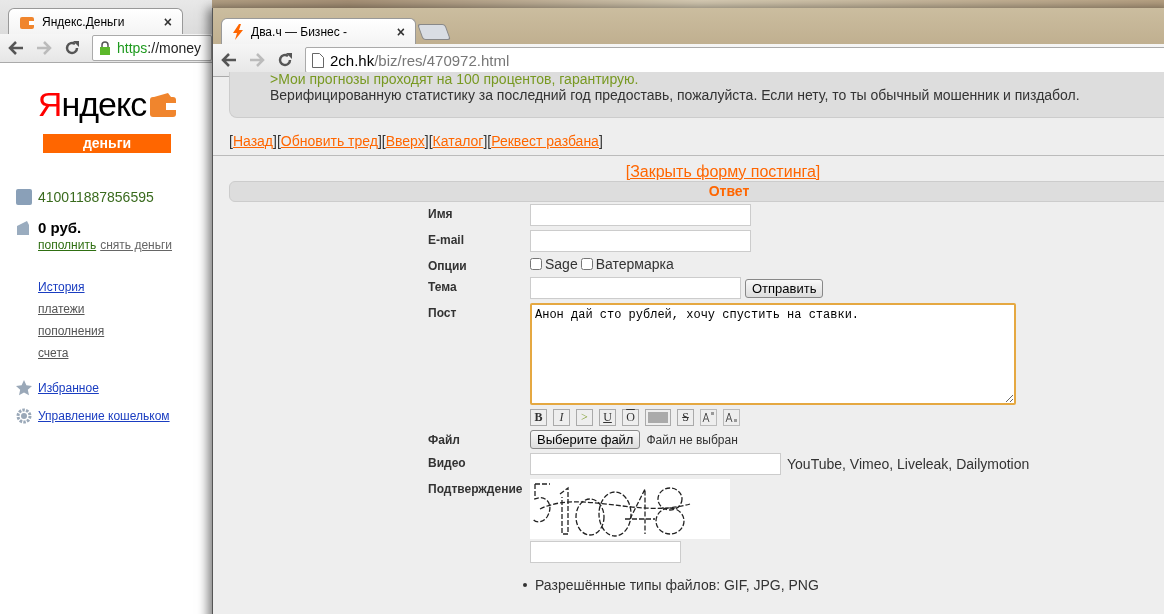  I want to click on file-status: Файл не выбран, so click(692, 439).